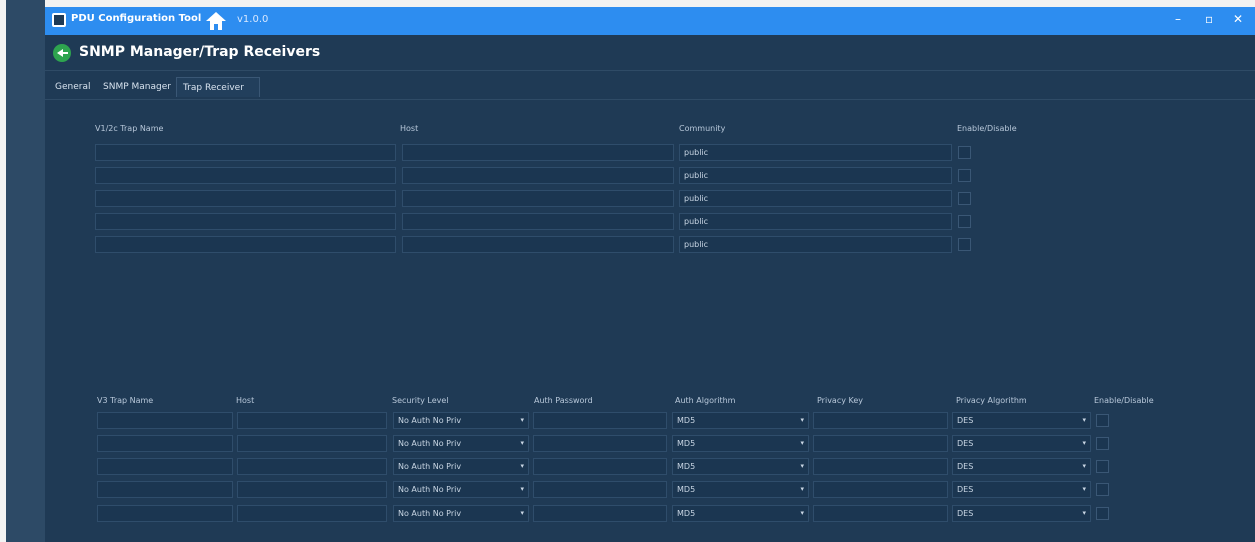 Image resolution: width=1255 pixels, height=542 pixels. Describe the element at coordinates (137, 87) in the screenshot. I see `tab-snmp-manager: SNMP Manager` at that location.